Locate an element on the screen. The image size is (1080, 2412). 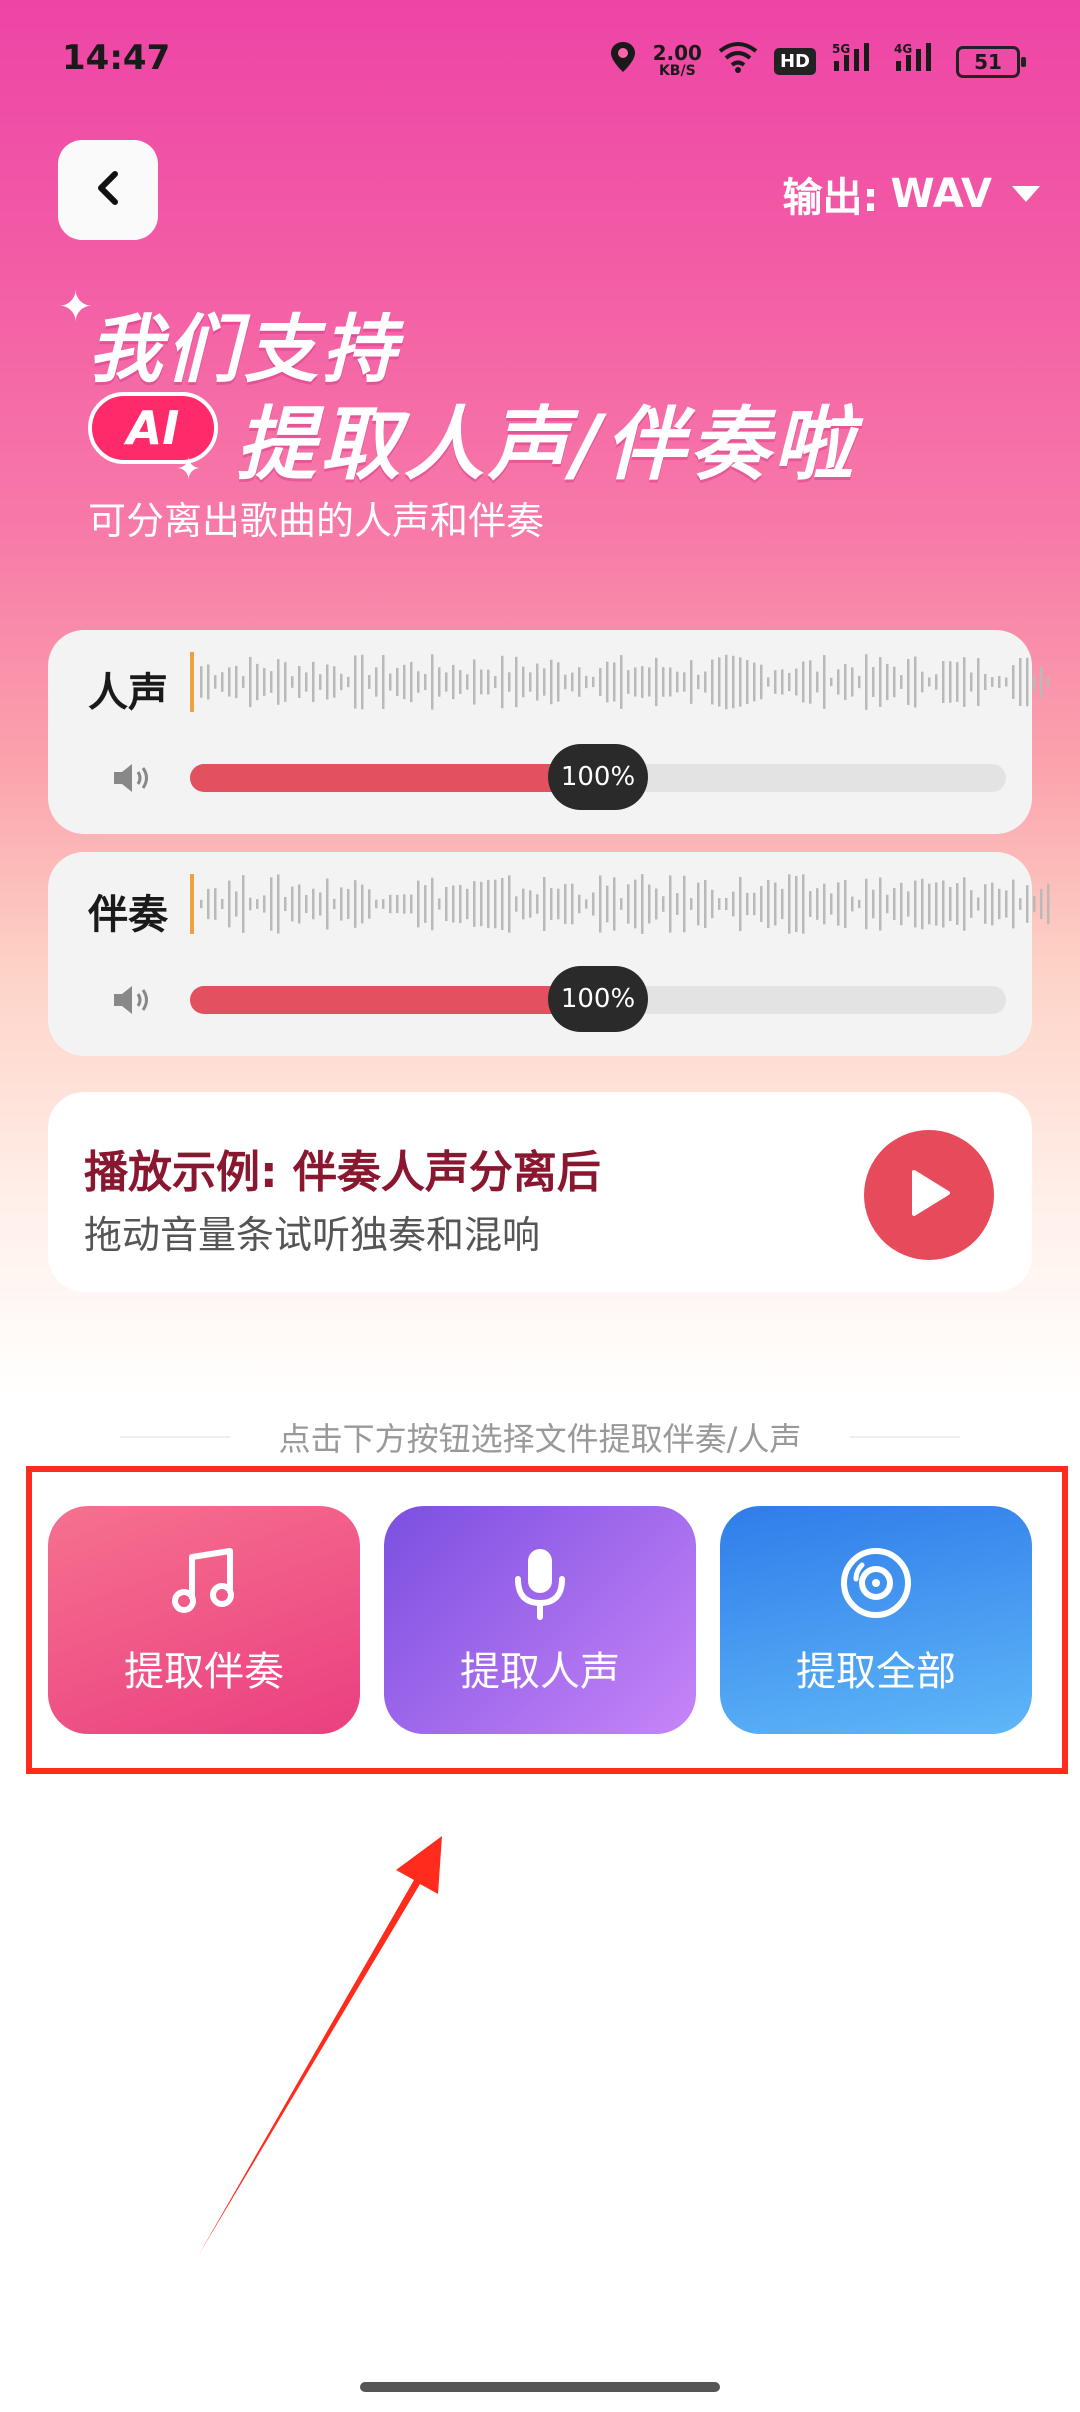
home-indicator is located at coordinates (540, 2387).